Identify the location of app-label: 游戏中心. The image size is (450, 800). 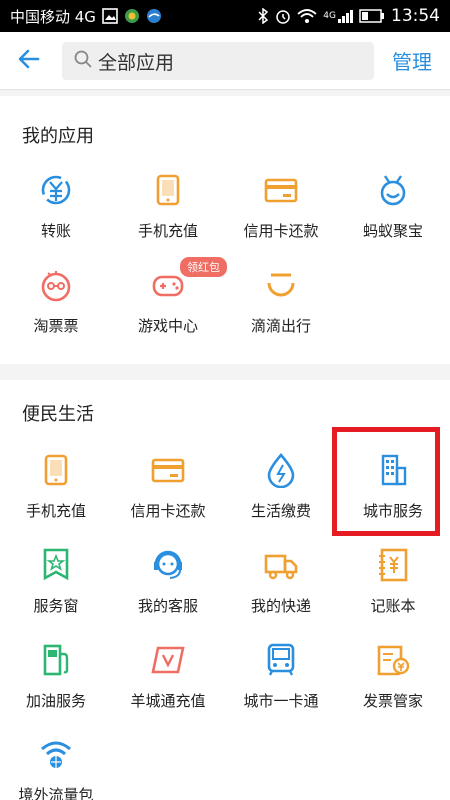
(167, 326).